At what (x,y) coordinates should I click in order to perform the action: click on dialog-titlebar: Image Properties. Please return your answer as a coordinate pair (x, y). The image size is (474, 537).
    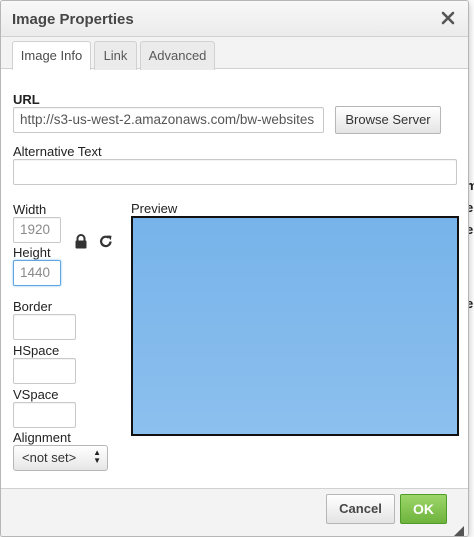
    Looking at the image, I should click on (234, 19).